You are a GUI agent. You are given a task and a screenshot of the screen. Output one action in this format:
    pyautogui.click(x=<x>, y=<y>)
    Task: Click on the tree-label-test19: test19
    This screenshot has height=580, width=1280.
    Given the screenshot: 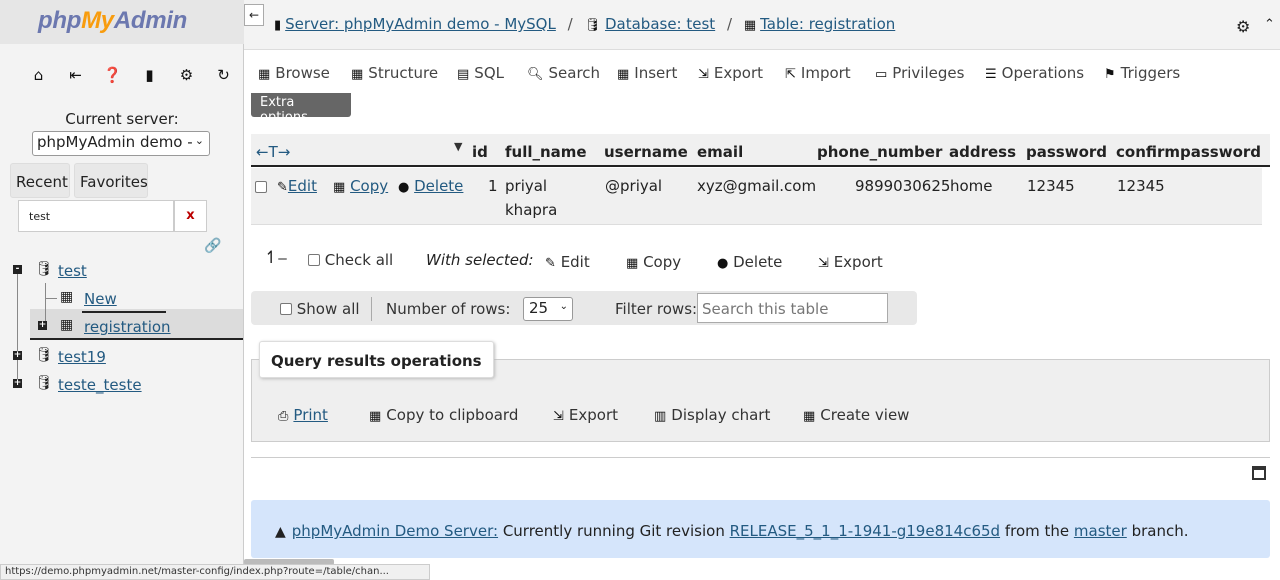 What is the action you would take?
    pyautogui.click(x=82, y=357)
    